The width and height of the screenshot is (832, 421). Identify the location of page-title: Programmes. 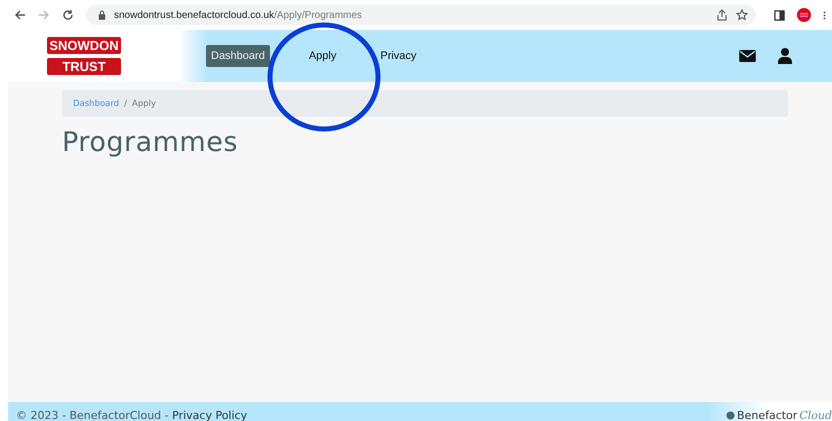
(150, 142).